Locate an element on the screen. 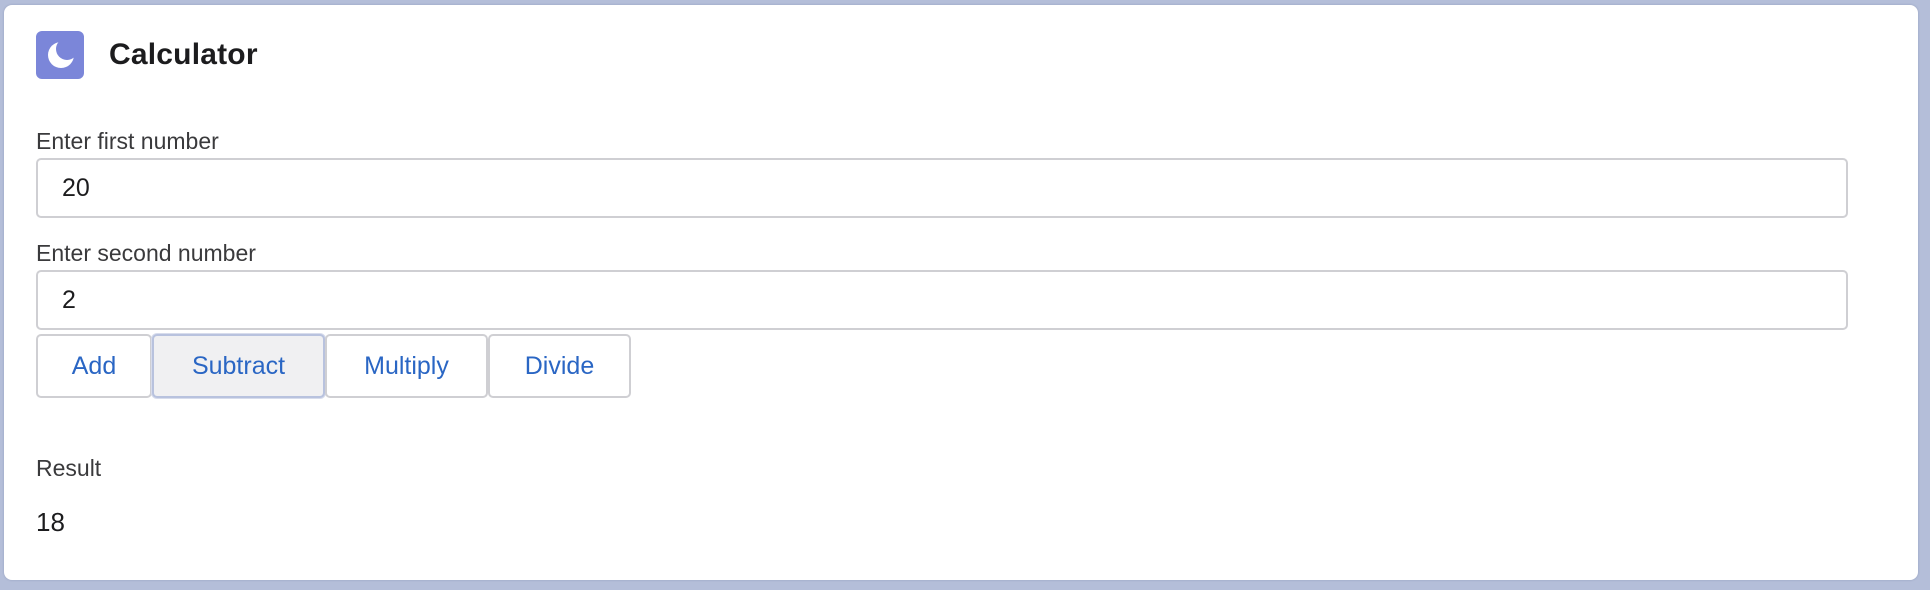 This screenshot has width=1930, height=590. result-value: 18 is located at coordinates (50, 522).